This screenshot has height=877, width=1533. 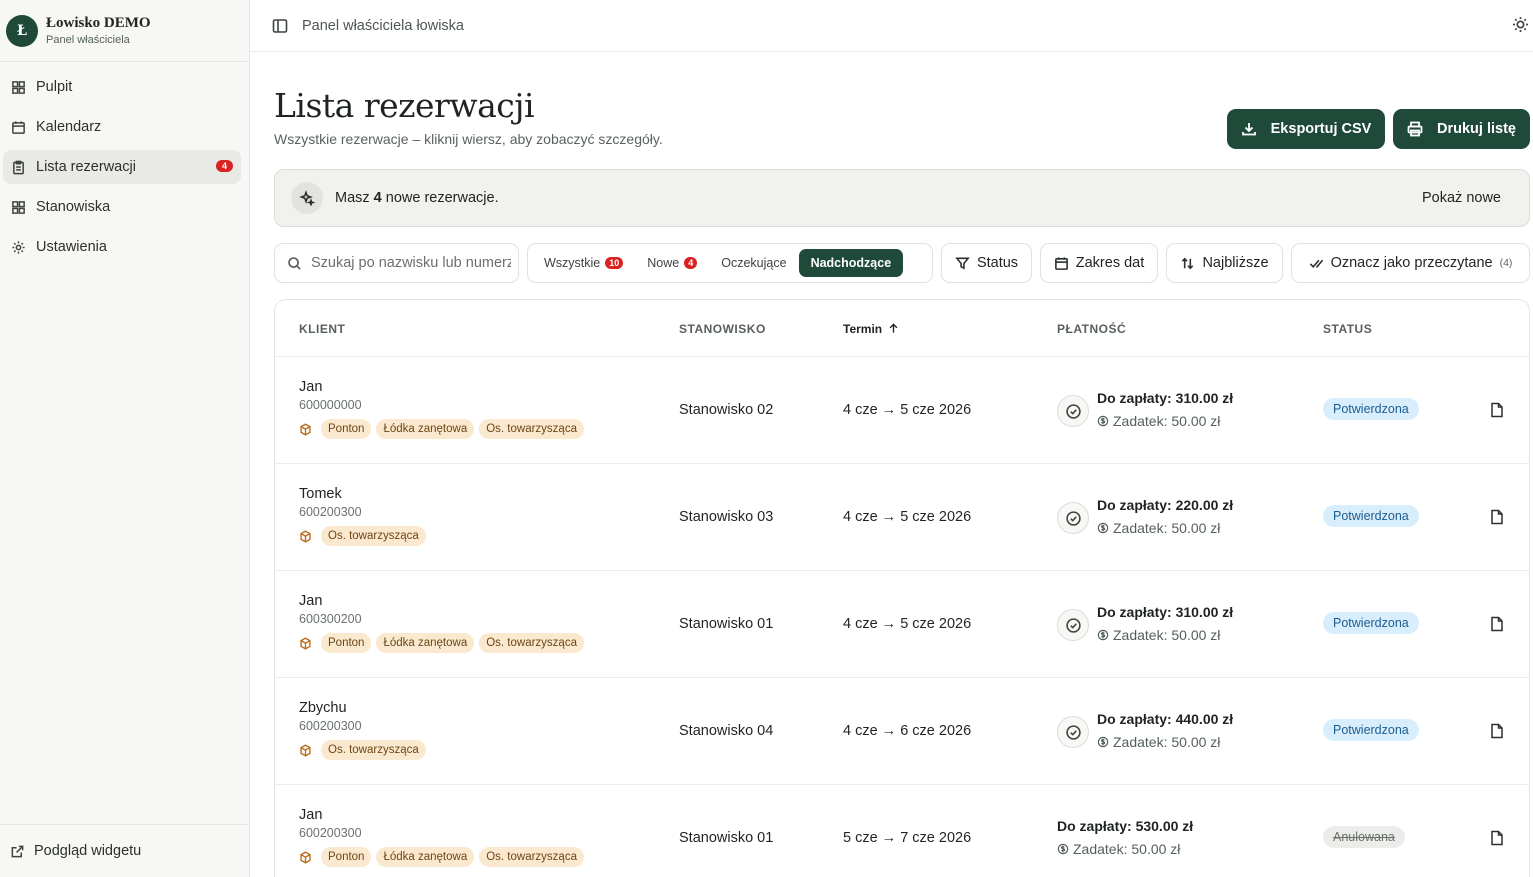 I want to click on brand-subtitle: Panel właściciela, so click(x=88, y=40).